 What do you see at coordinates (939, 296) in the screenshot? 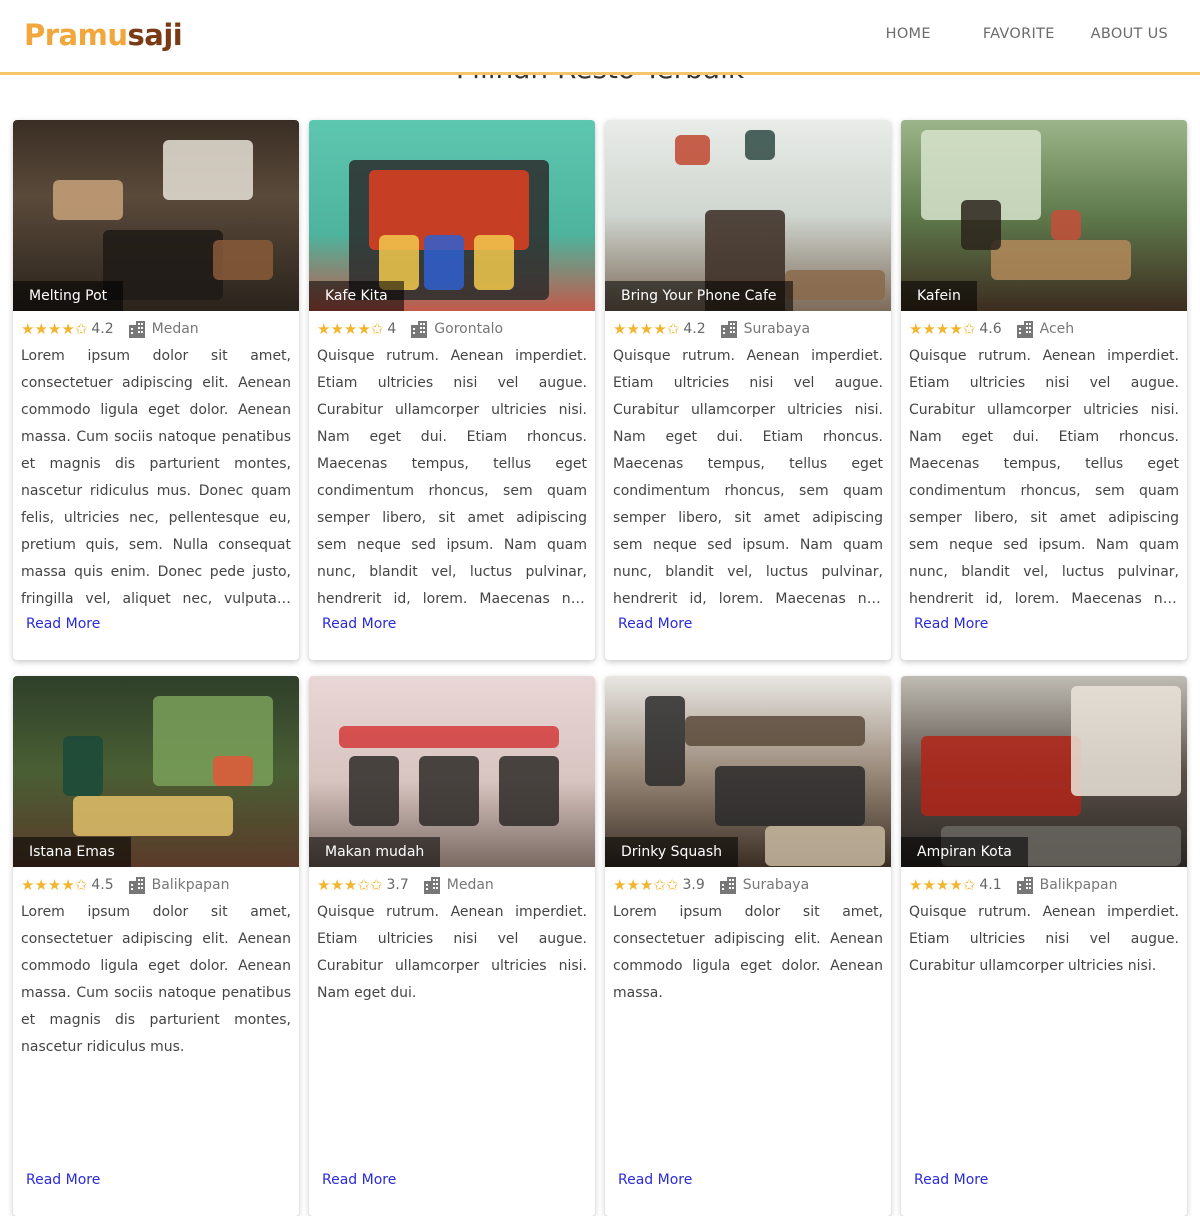
I see `restaurant-name: Kafein` at bounding box center [939, 296].